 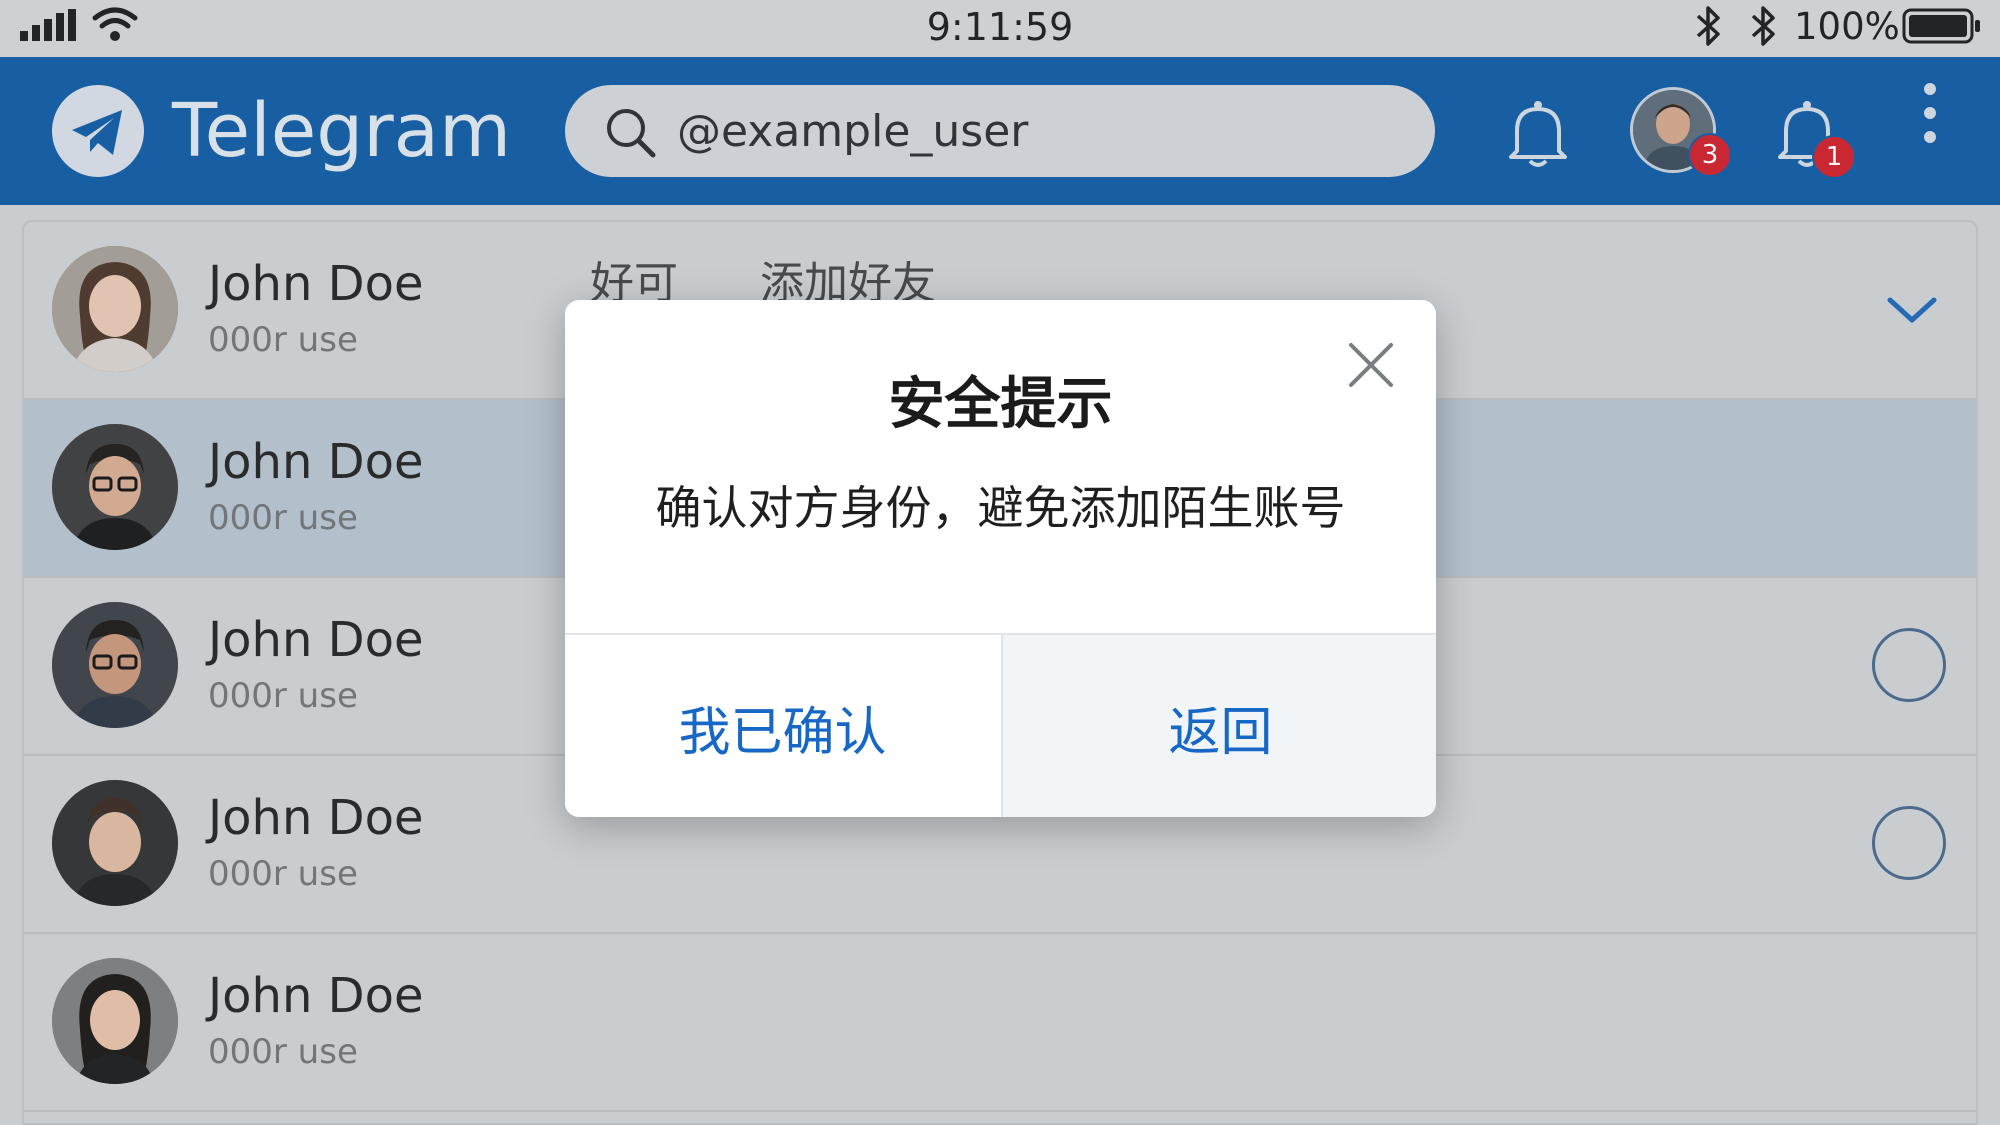 I want to click on back-button: 返回, so click(x=1218, y=726).